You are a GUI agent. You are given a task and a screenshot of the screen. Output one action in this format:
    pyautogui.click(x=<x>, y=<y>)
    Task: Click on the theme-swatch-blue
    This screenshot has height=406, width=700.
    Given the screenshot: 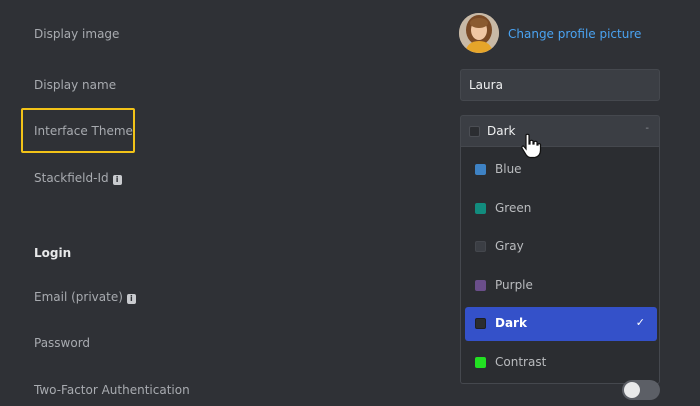 What is the action you would take?
    pyautogui.click(x=480, y=169)
    